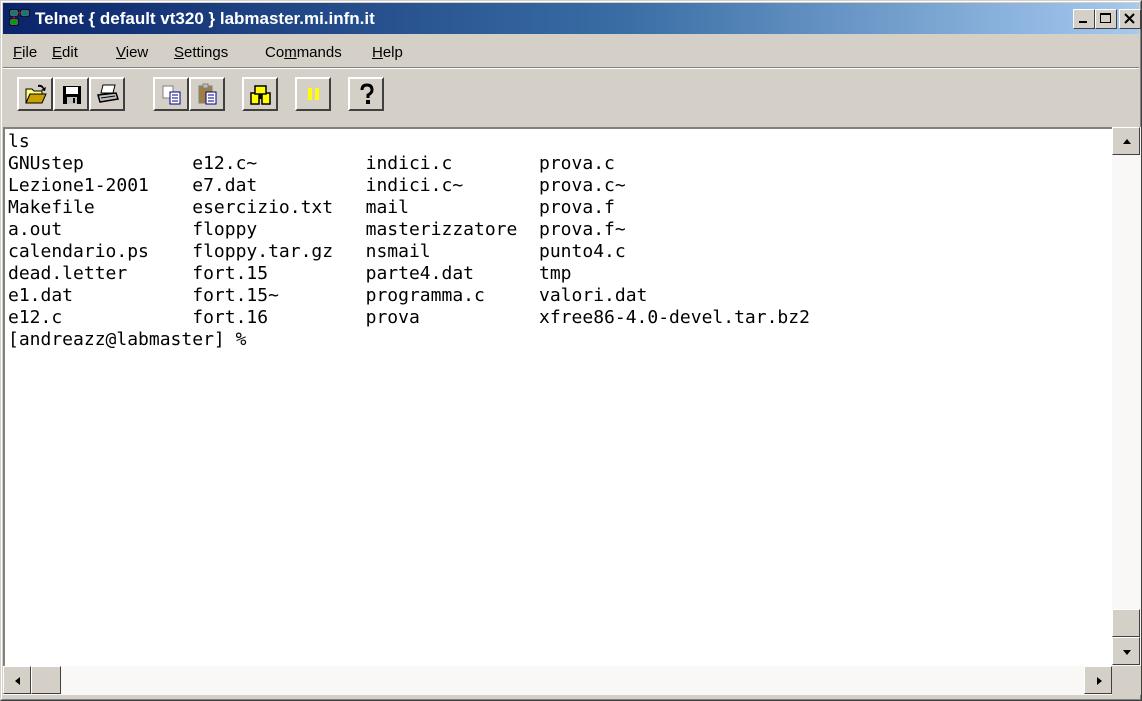 This screenshot has height=701, width=1142. I want to click on copy-button, so click(171, 94).